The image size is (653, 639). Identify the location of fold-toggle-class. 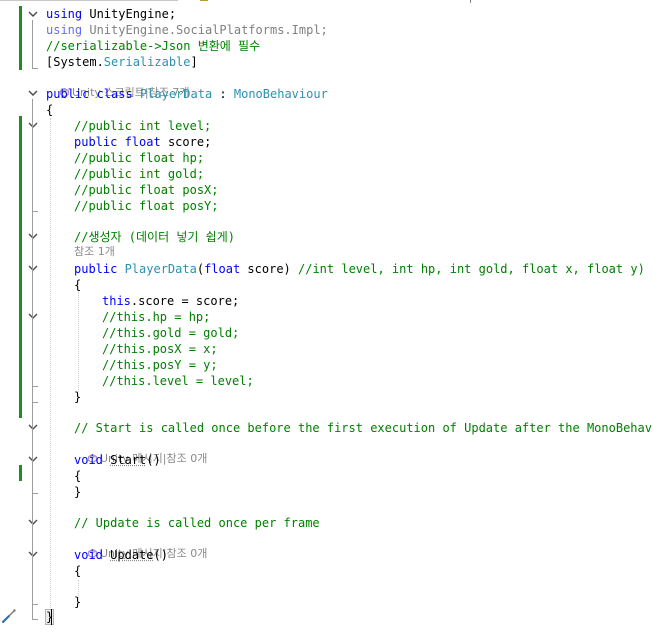
(33, 93).